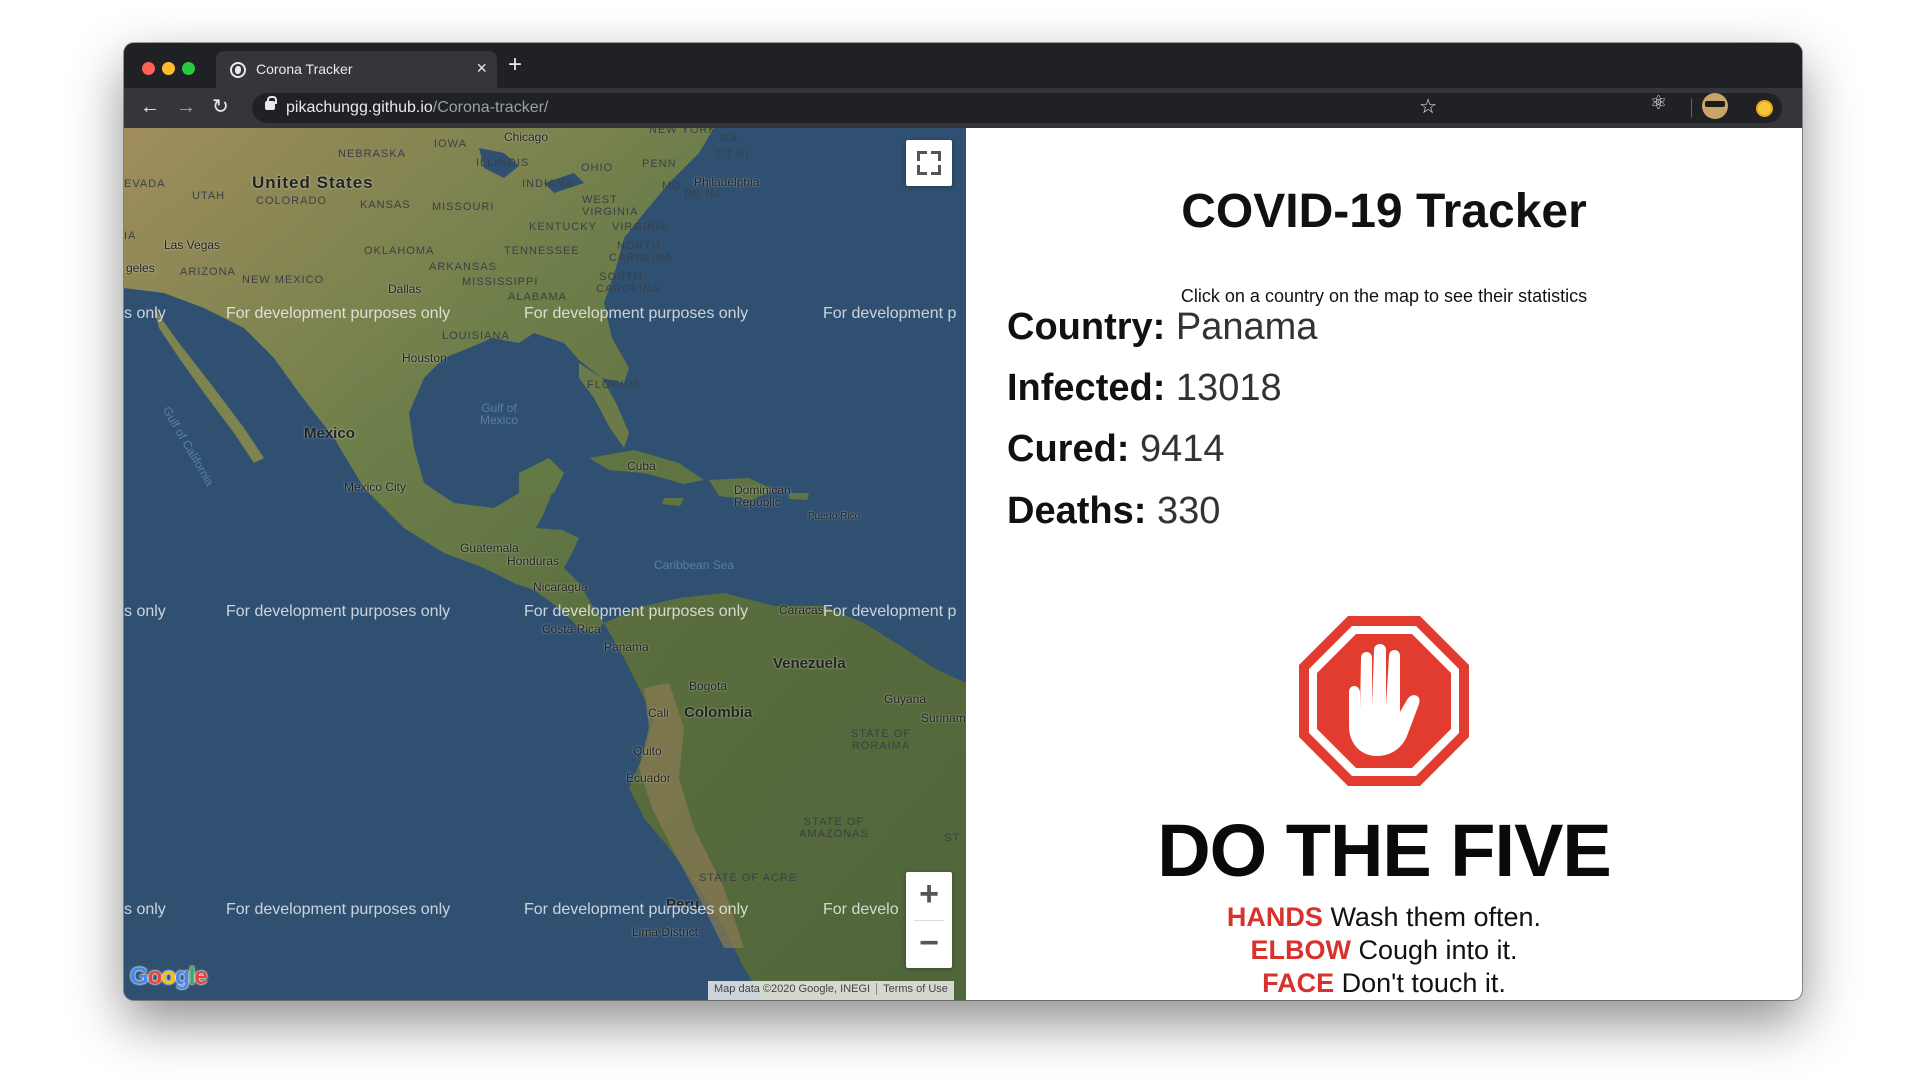  I want to click on tip-elbow: ELBOW Cough into it., so click(1384, 950).